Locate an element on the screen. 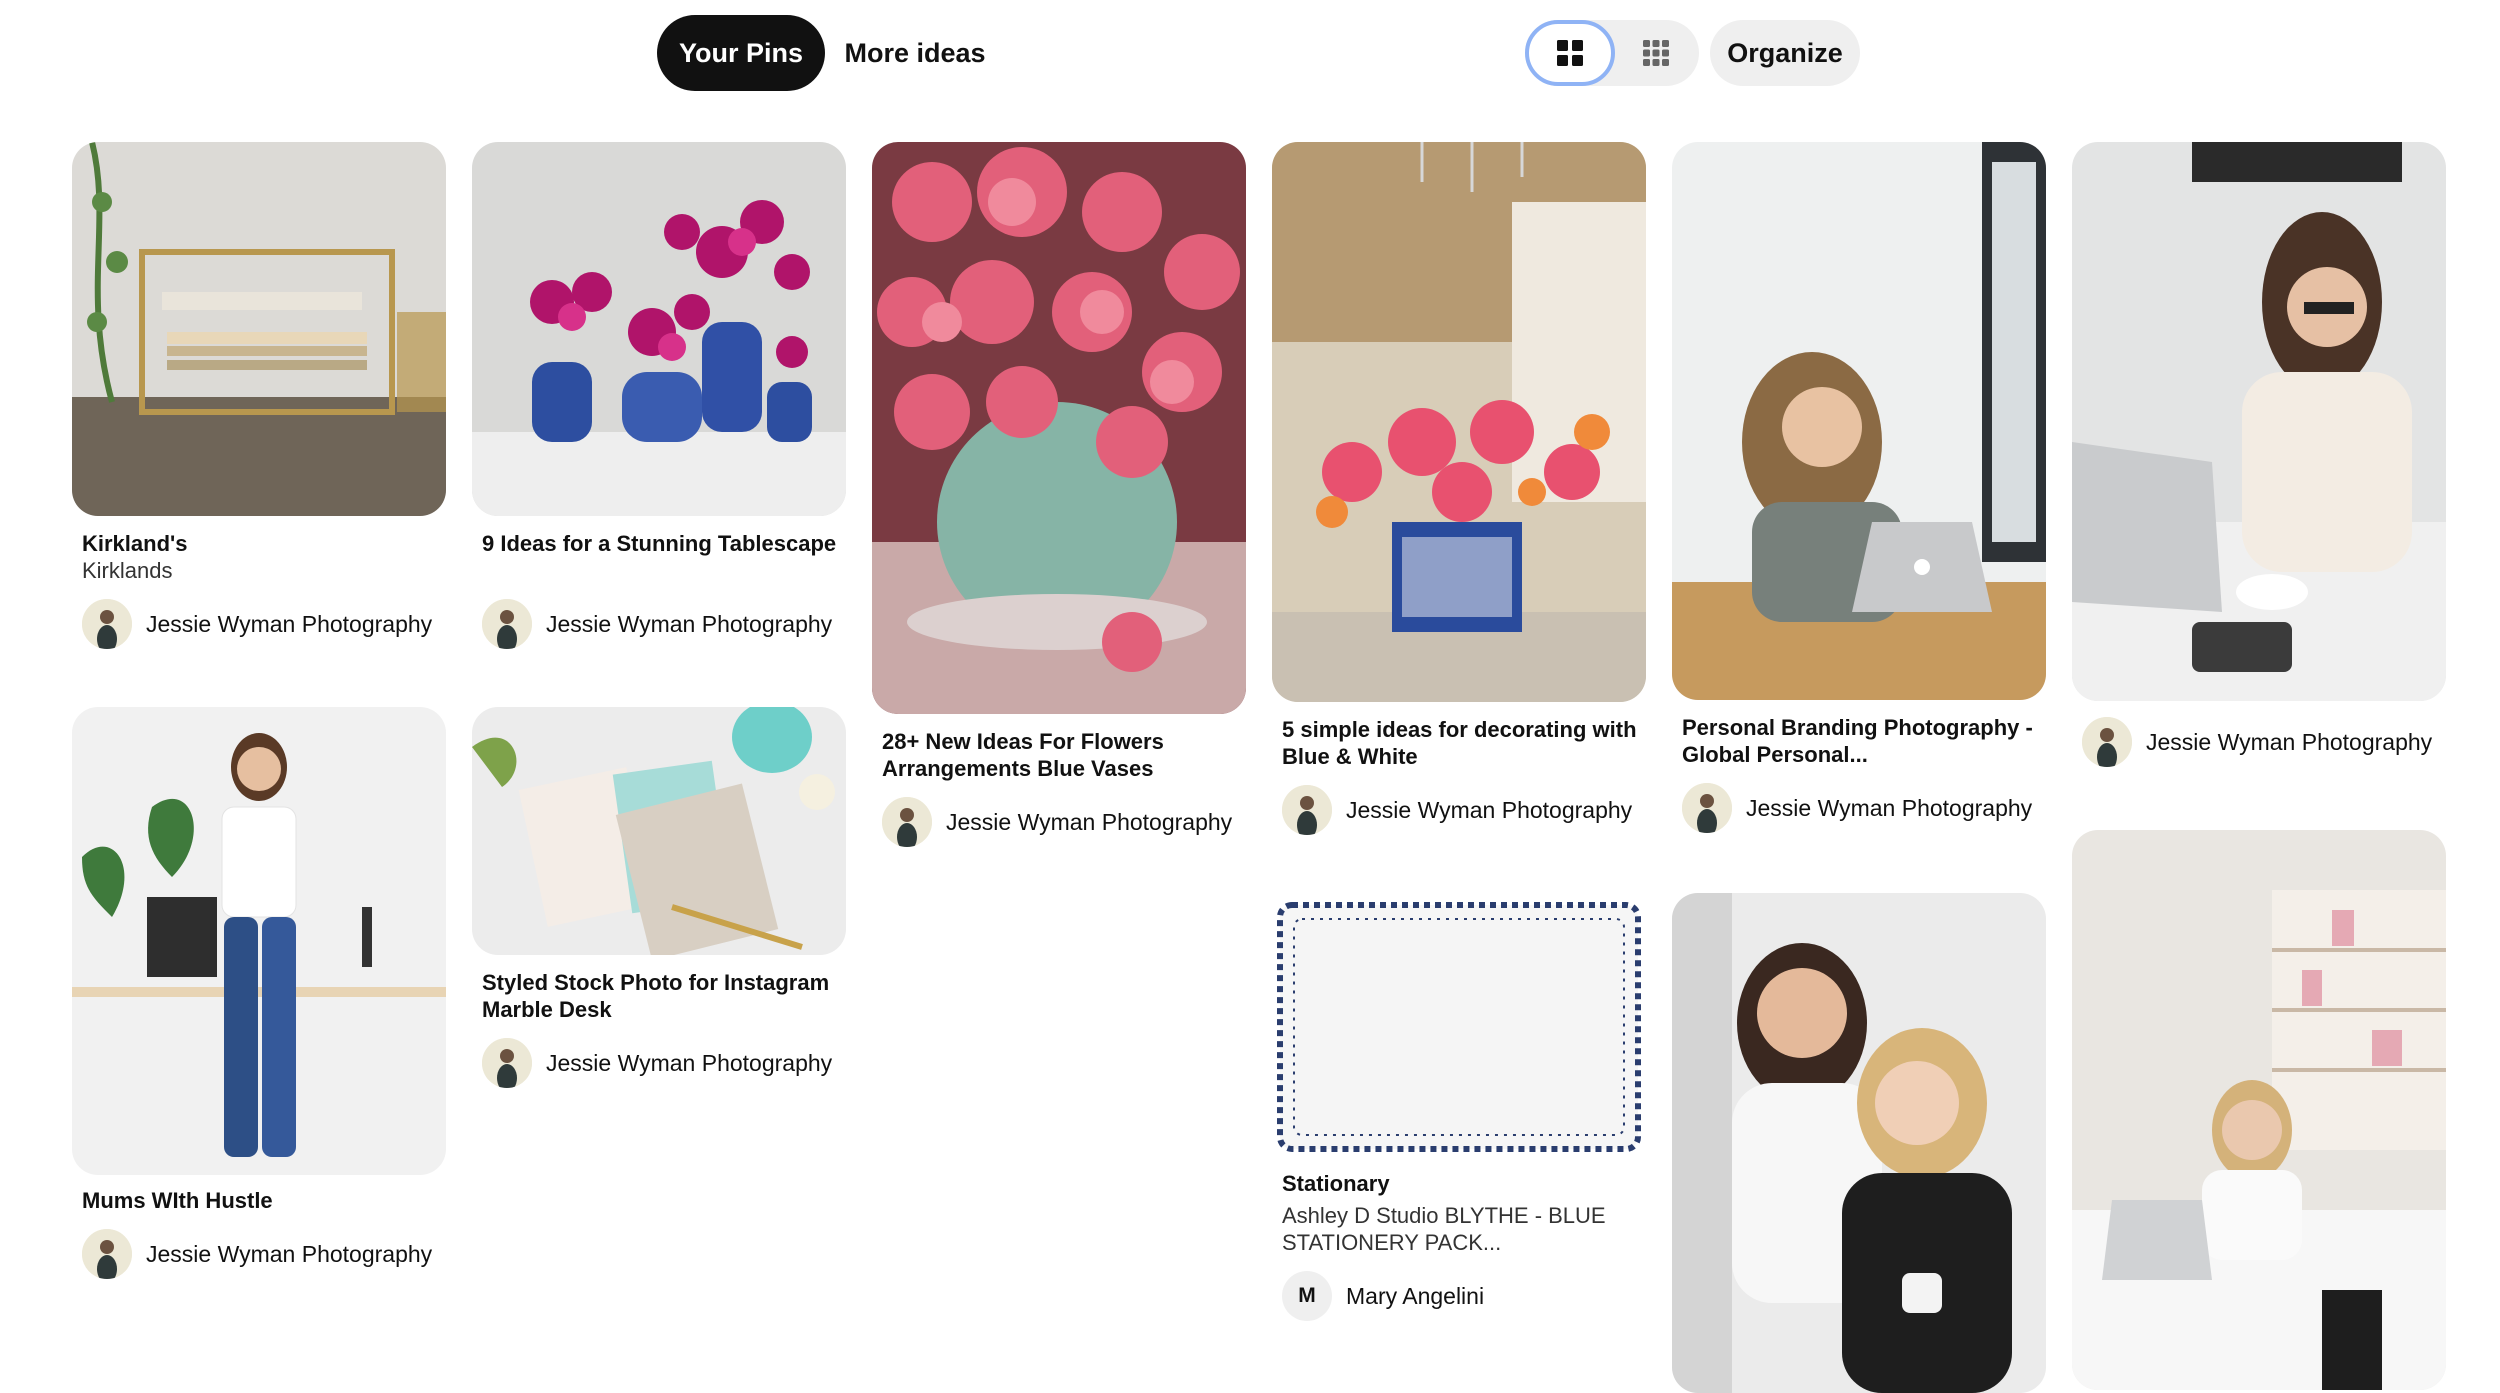 The width and height of the screenshot is (2500, 1393). default-grid-view-button is located at coordinates (1570, 53).